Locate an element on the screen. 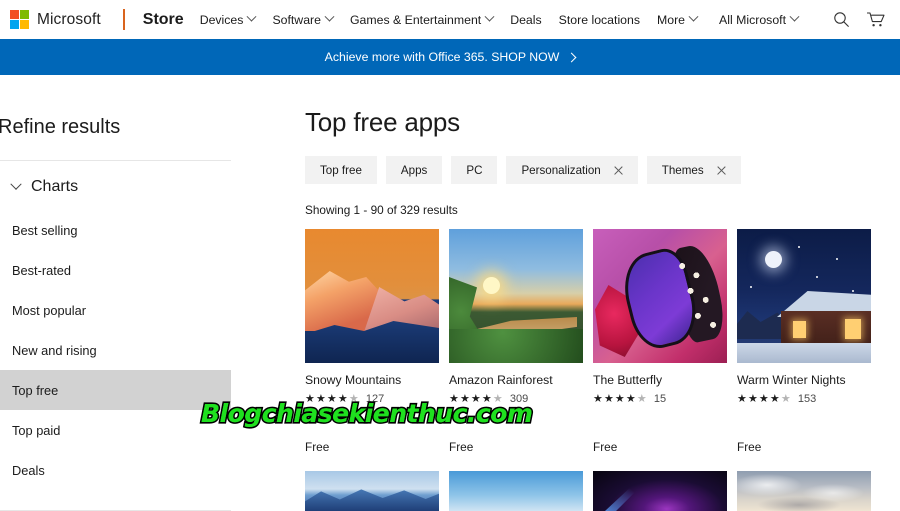  nav-item-store-locations: Store locations is located at coordinates (599, 20).